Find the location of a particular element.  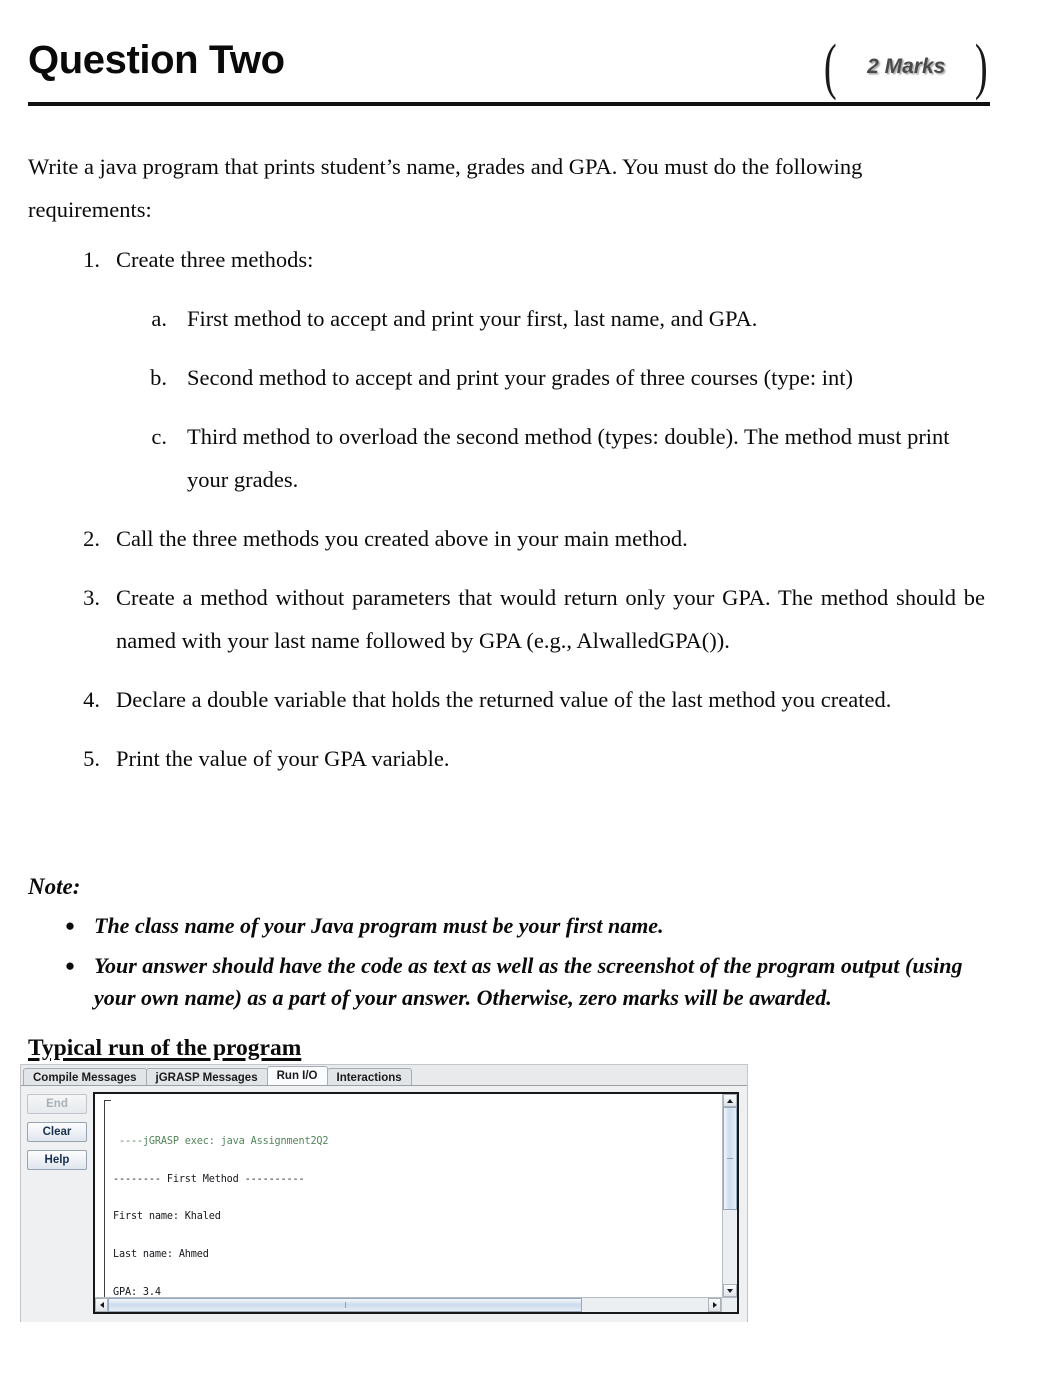

list-marker: 1. is located at coordinates (91, 259).